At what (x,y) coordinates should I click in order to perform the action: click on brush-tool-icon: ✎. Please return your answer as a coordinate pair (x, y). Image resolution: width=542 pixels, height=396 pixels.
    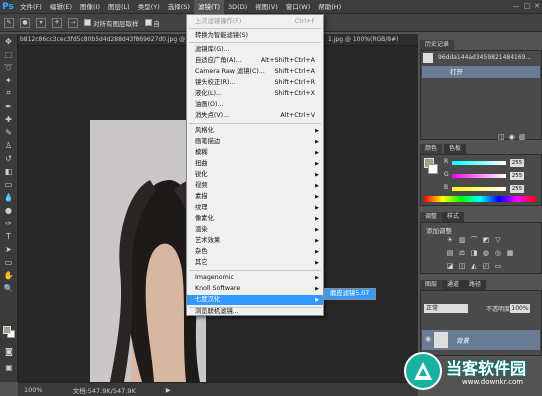
    Looking at the image, I should click on (9, 132).